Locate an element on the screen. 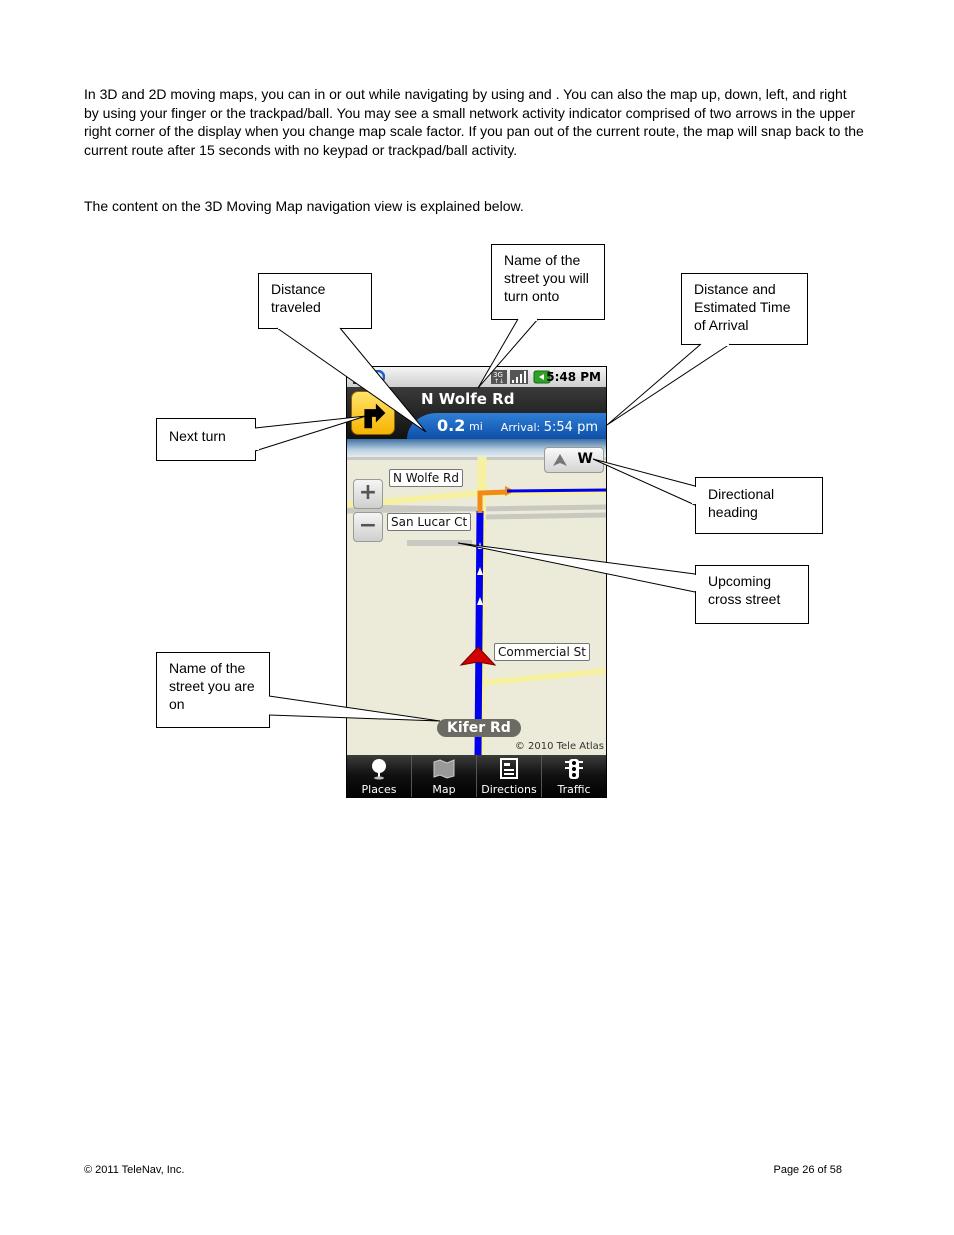  footer-copyright: © 2011 TeleNav, Inc. is located at coordinates (134, 1170).